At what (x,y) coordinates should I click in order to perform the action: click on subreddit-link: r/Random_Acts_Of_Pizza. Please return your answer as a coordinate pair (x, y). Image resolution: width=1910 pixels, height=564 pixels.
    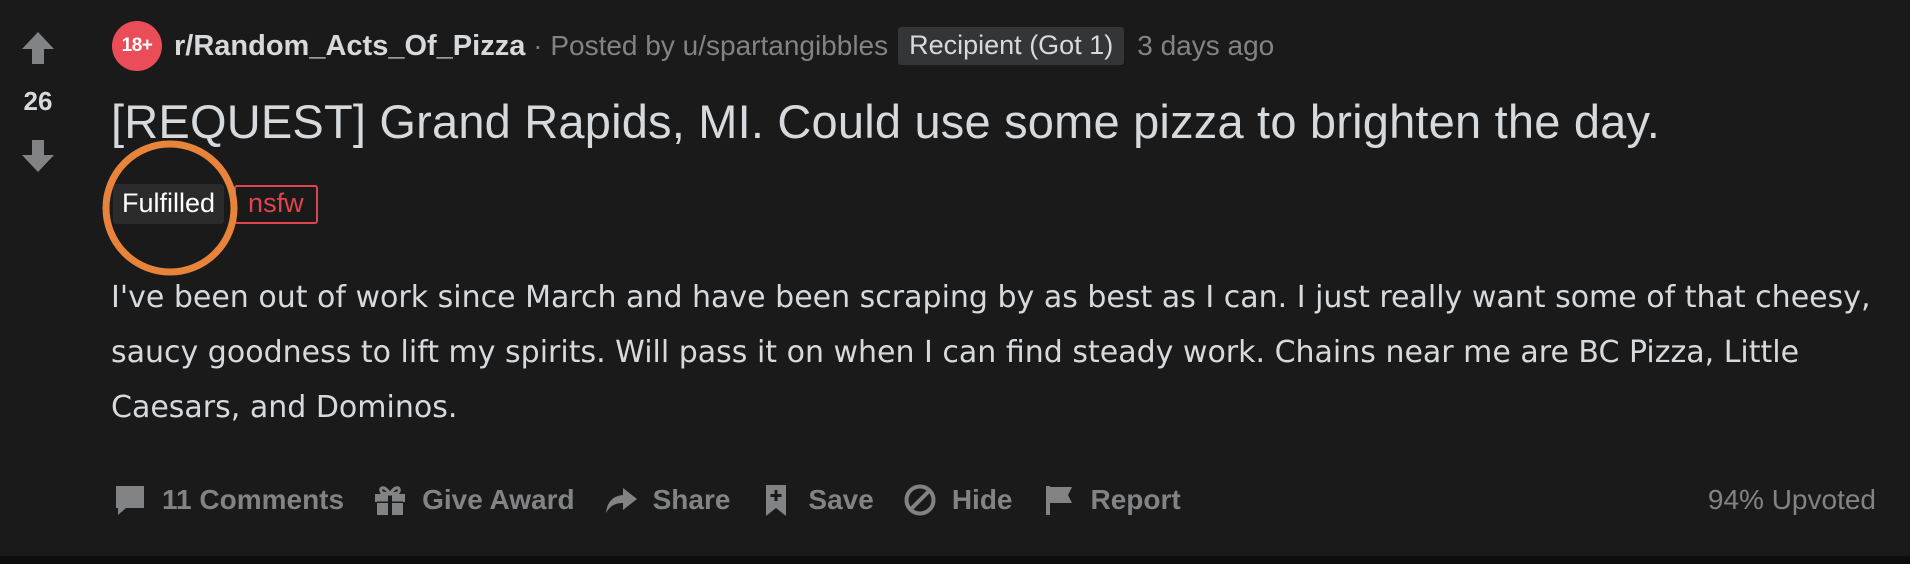
    Looking at the image, I should click on (349, 46).